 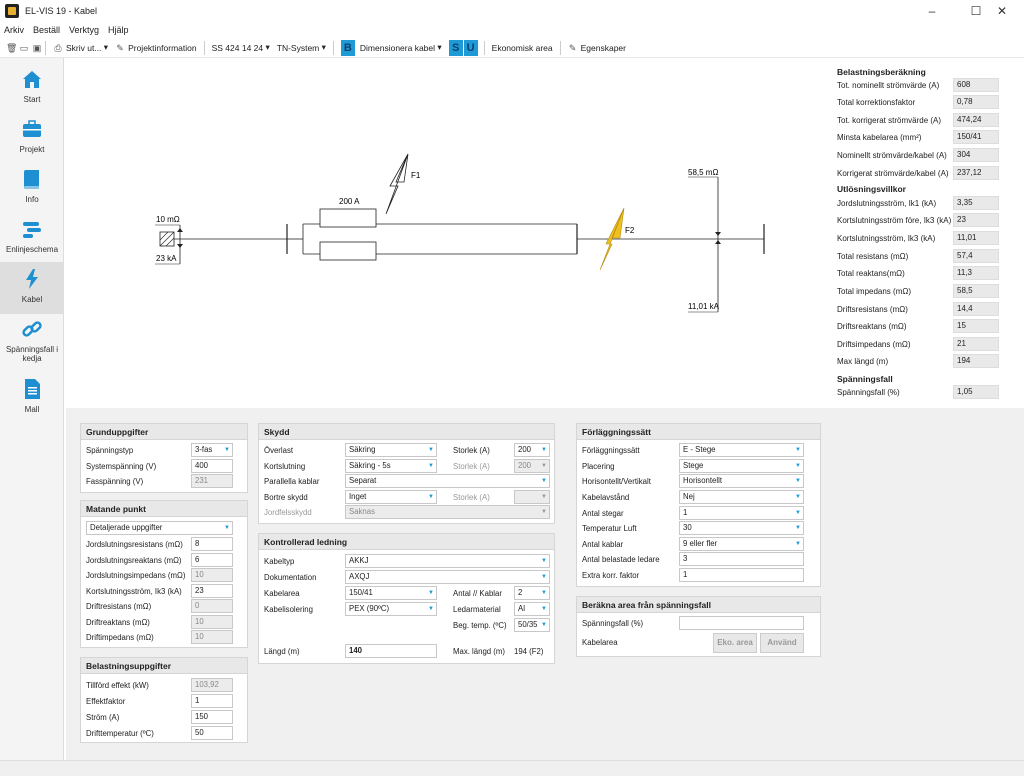 I want to click on air-temperature-select: 30 ▼, so click(x=741, y=528).